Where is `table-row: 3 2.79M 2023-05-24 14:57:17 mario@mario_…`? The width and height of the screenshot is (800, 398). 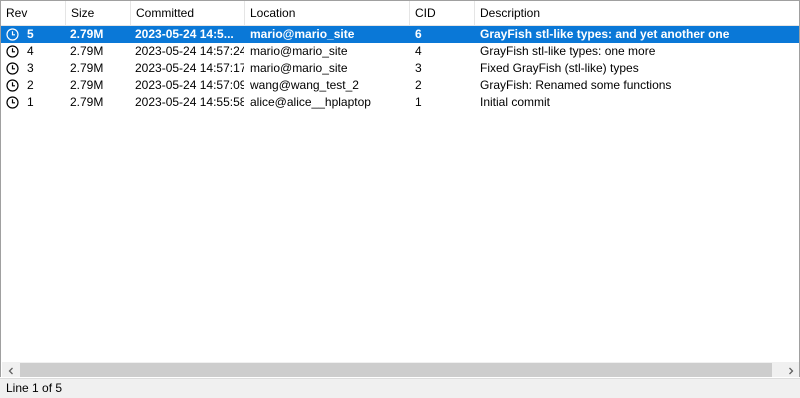 table-row: 3 2.79M 2023-05-24 14:57:17 mario@mario_… is located at coordinates (400, 68).